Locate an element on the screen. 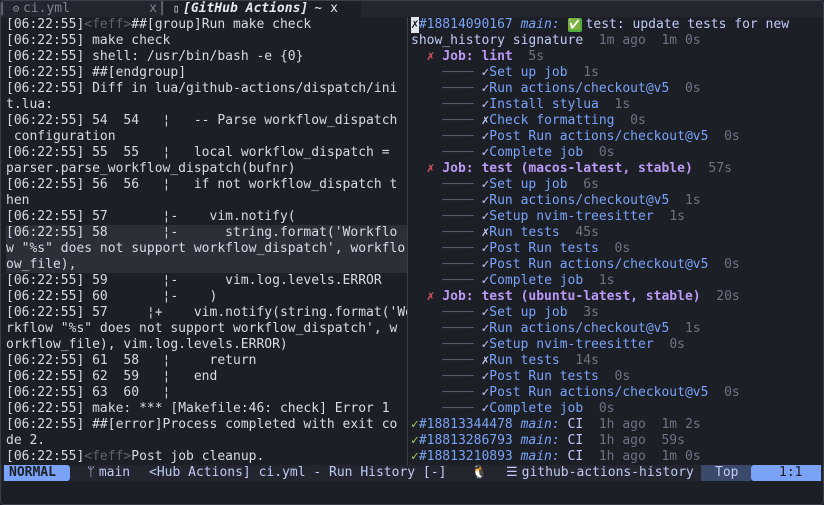 This screenshot has height=505, width=824. step-row: ──── ✓ Install stylua 1s is located at coordinates (617, 105).